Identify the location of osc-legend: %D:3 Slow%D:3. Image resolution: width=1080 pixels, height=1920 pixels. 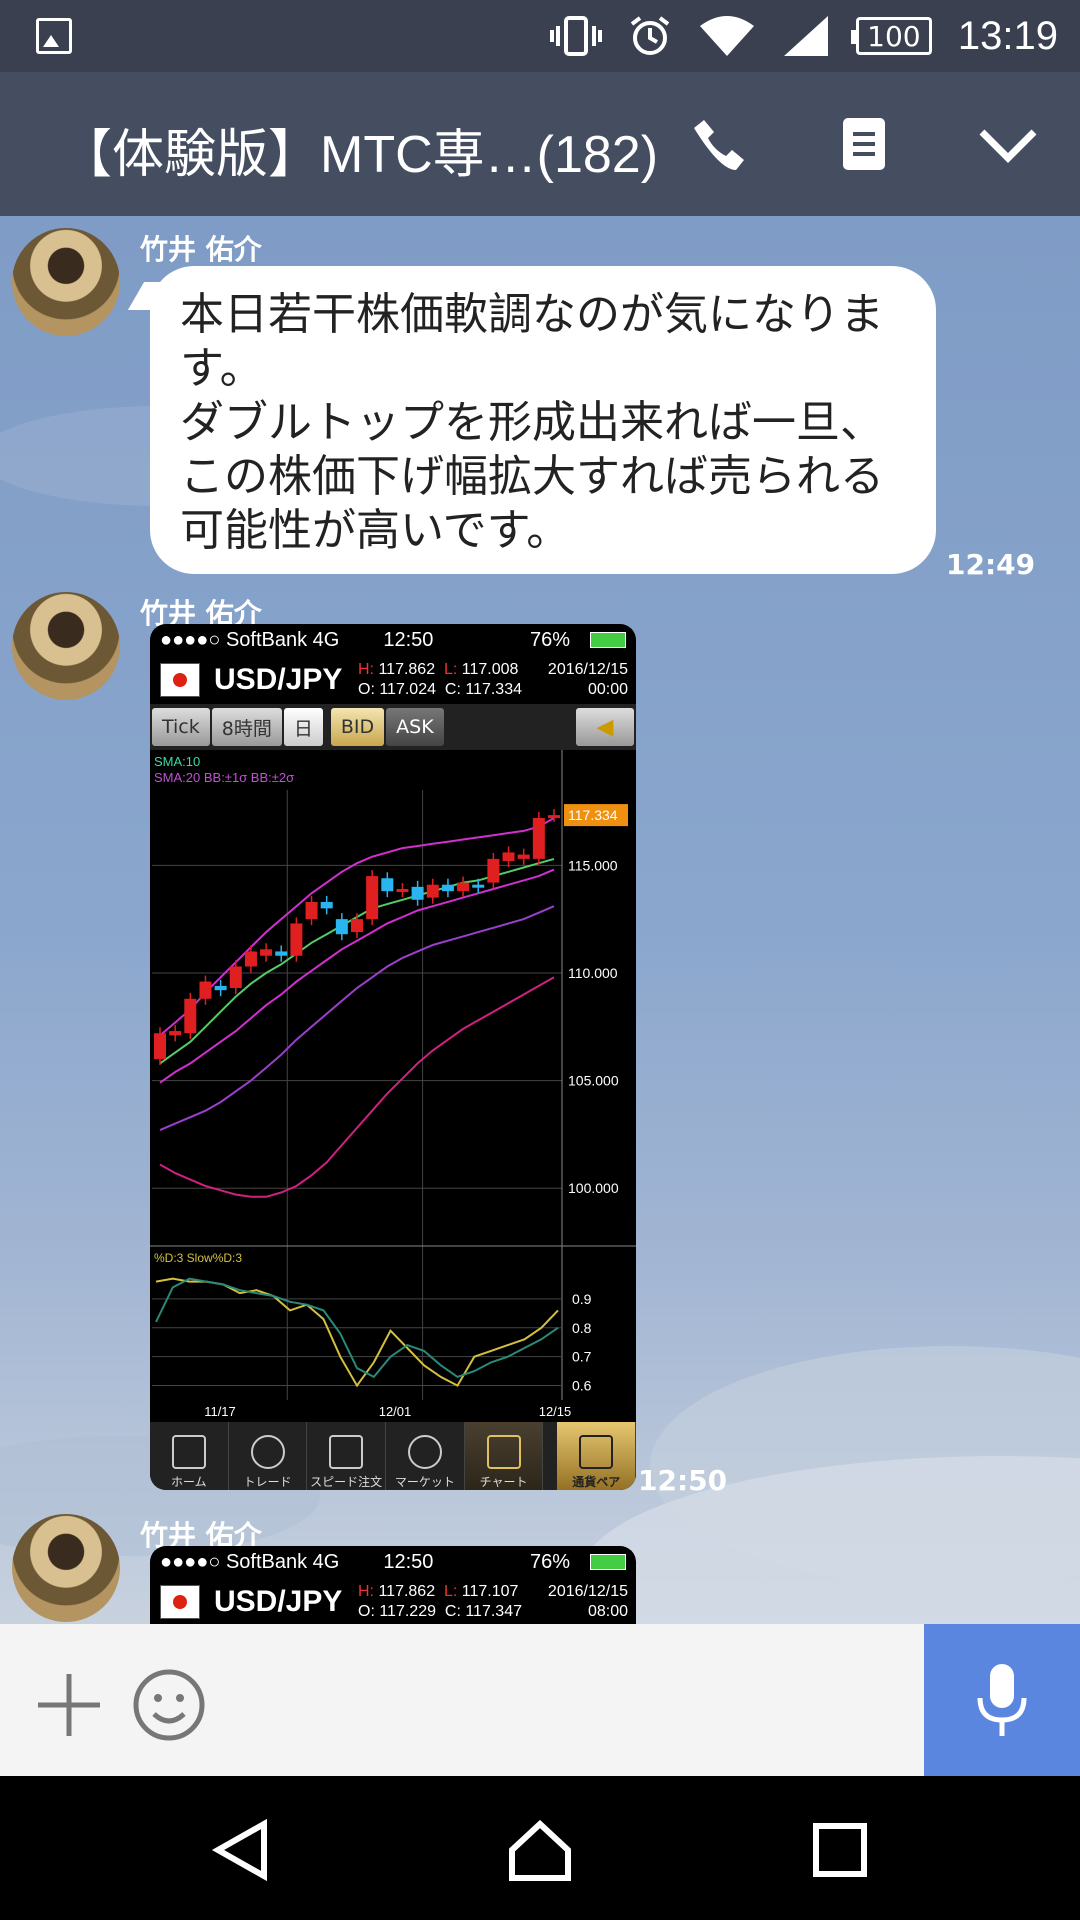
(198, 1258).